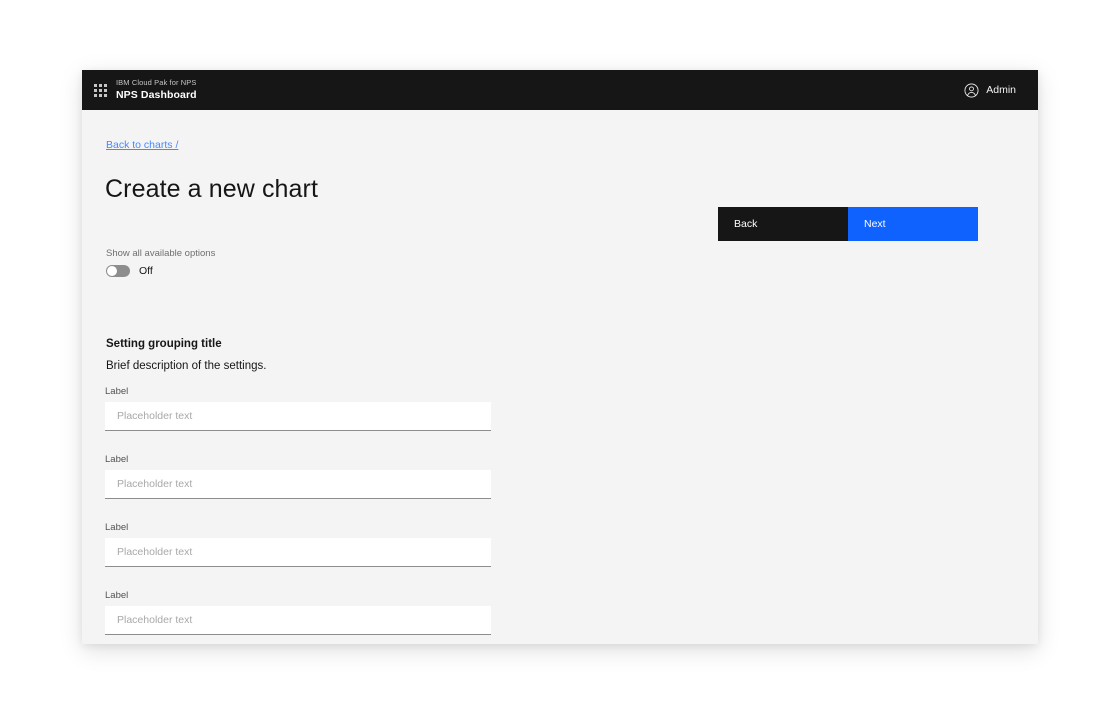 The image size is (1120, 714). Describe the element at coordinates (160, 271) in the screenshot. I see `toggle-row: Off` at that location.